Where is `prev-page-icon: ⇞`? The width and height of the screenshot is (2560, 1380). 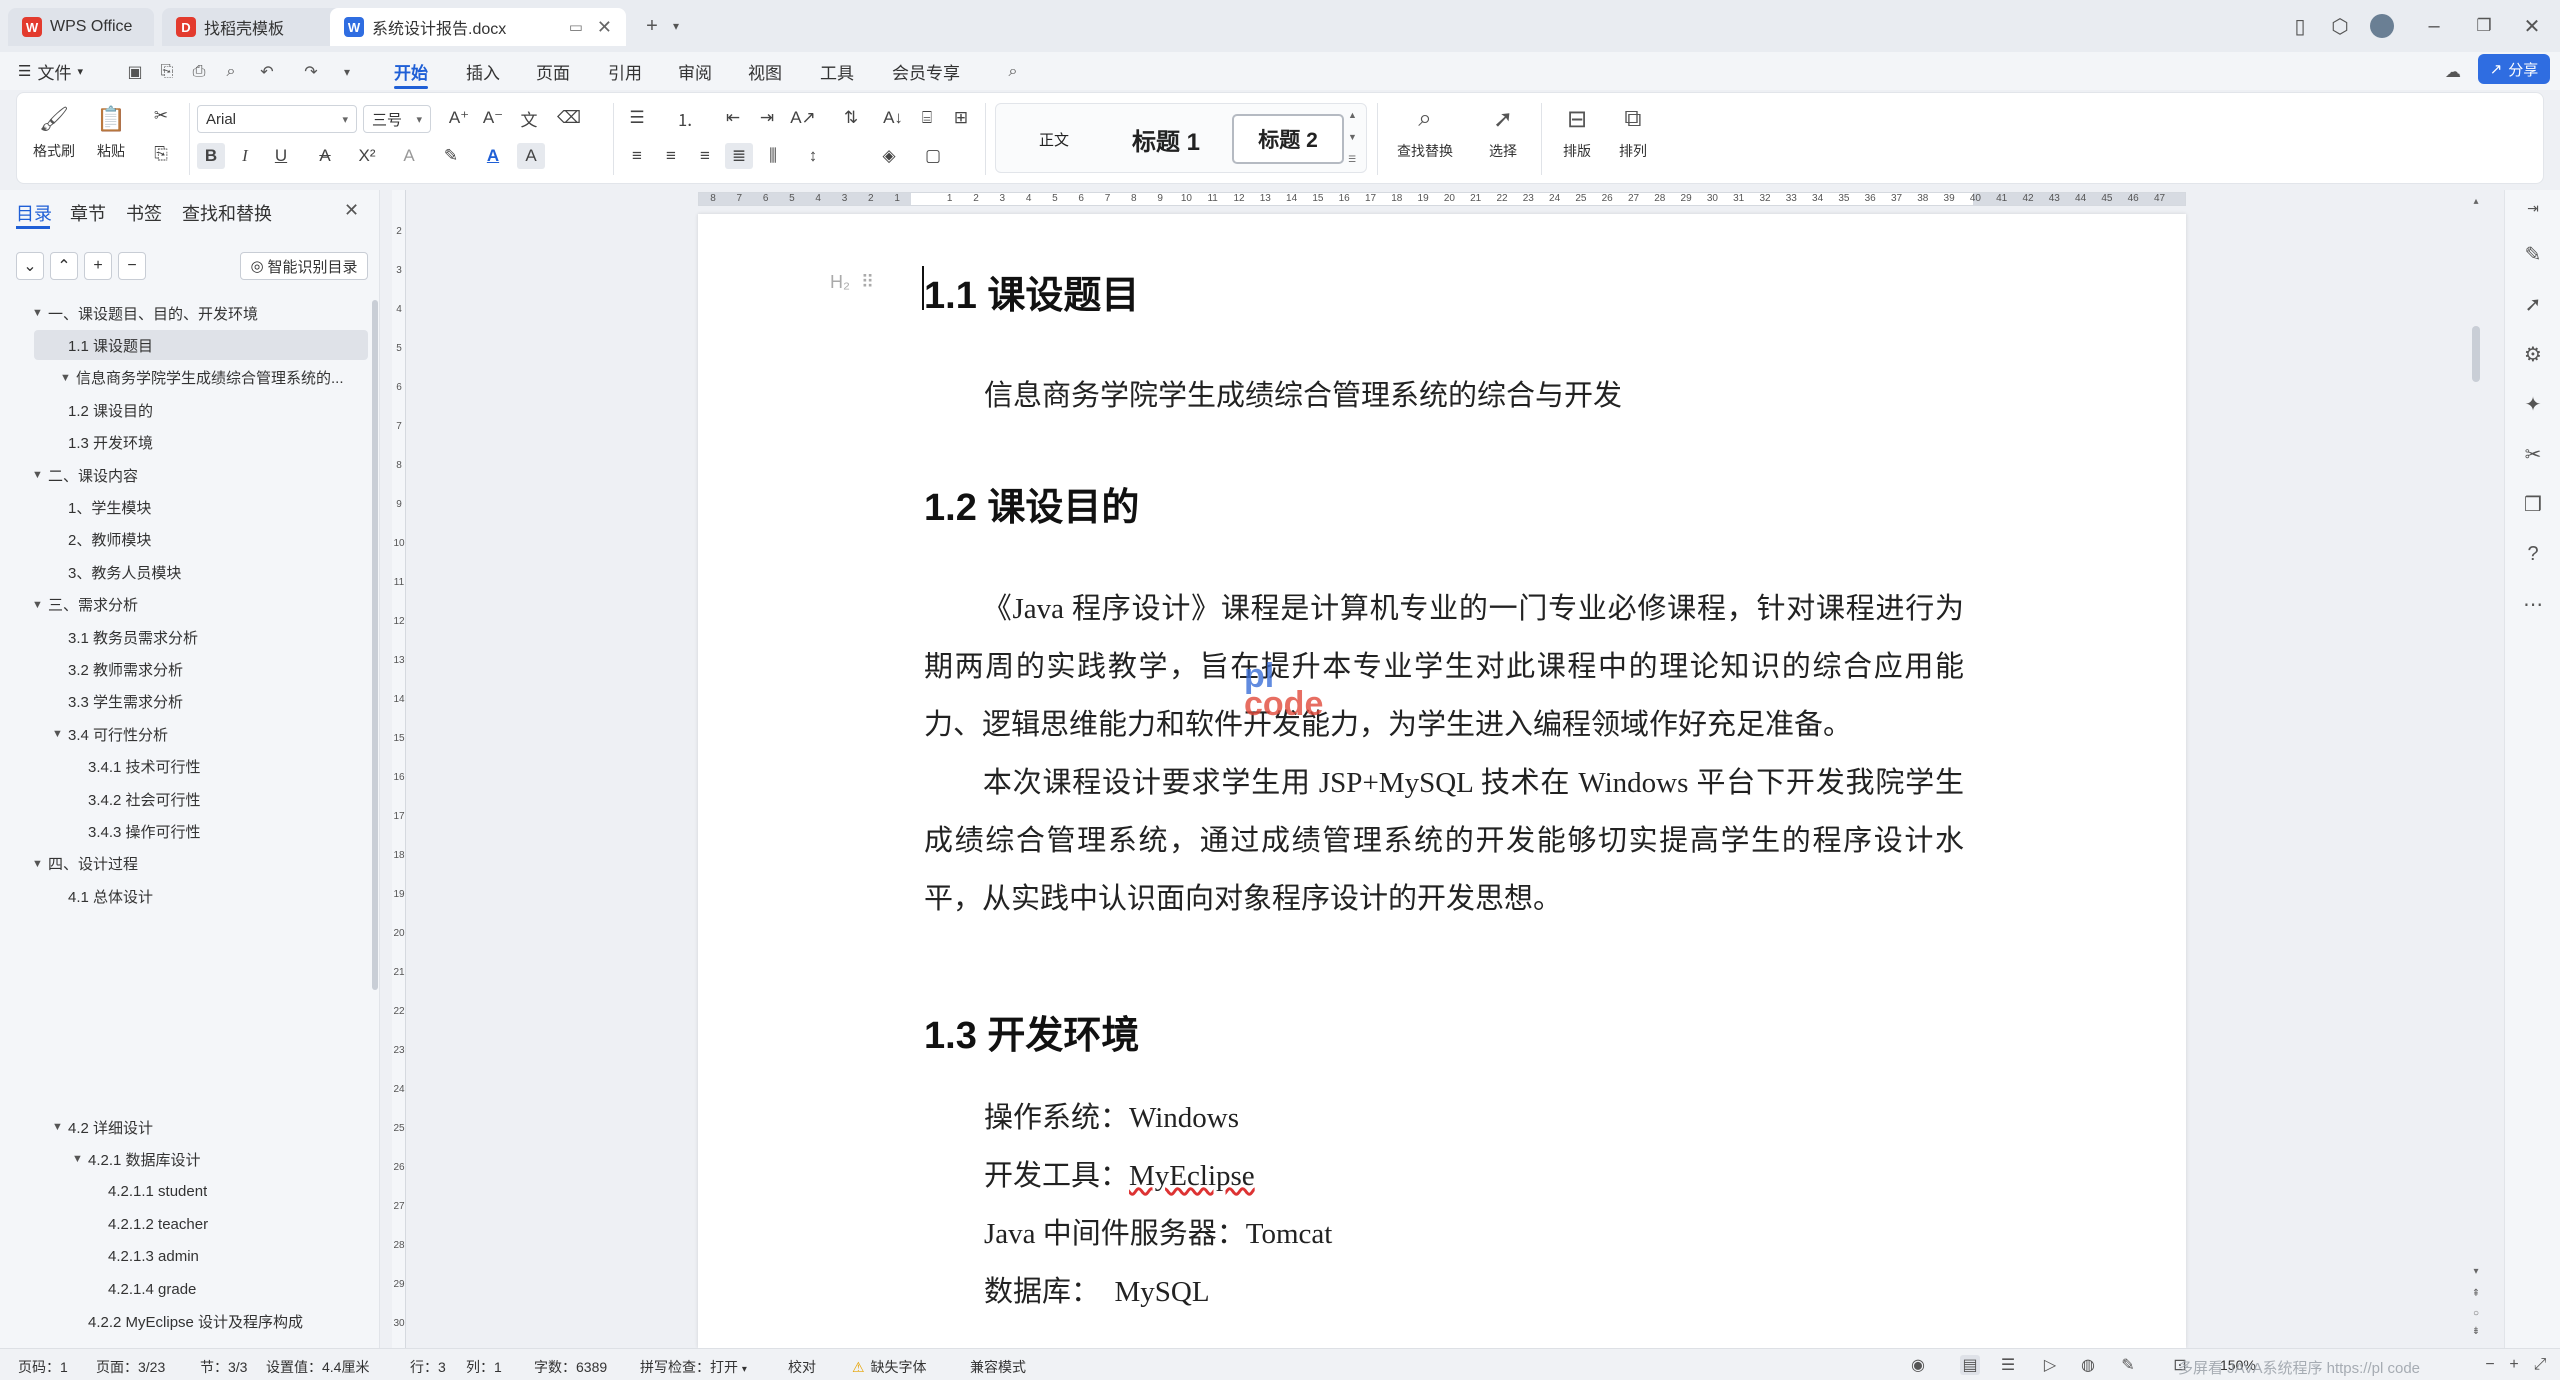
prev-page-icon: ⇞ is located at coordinates (2476, 1293).